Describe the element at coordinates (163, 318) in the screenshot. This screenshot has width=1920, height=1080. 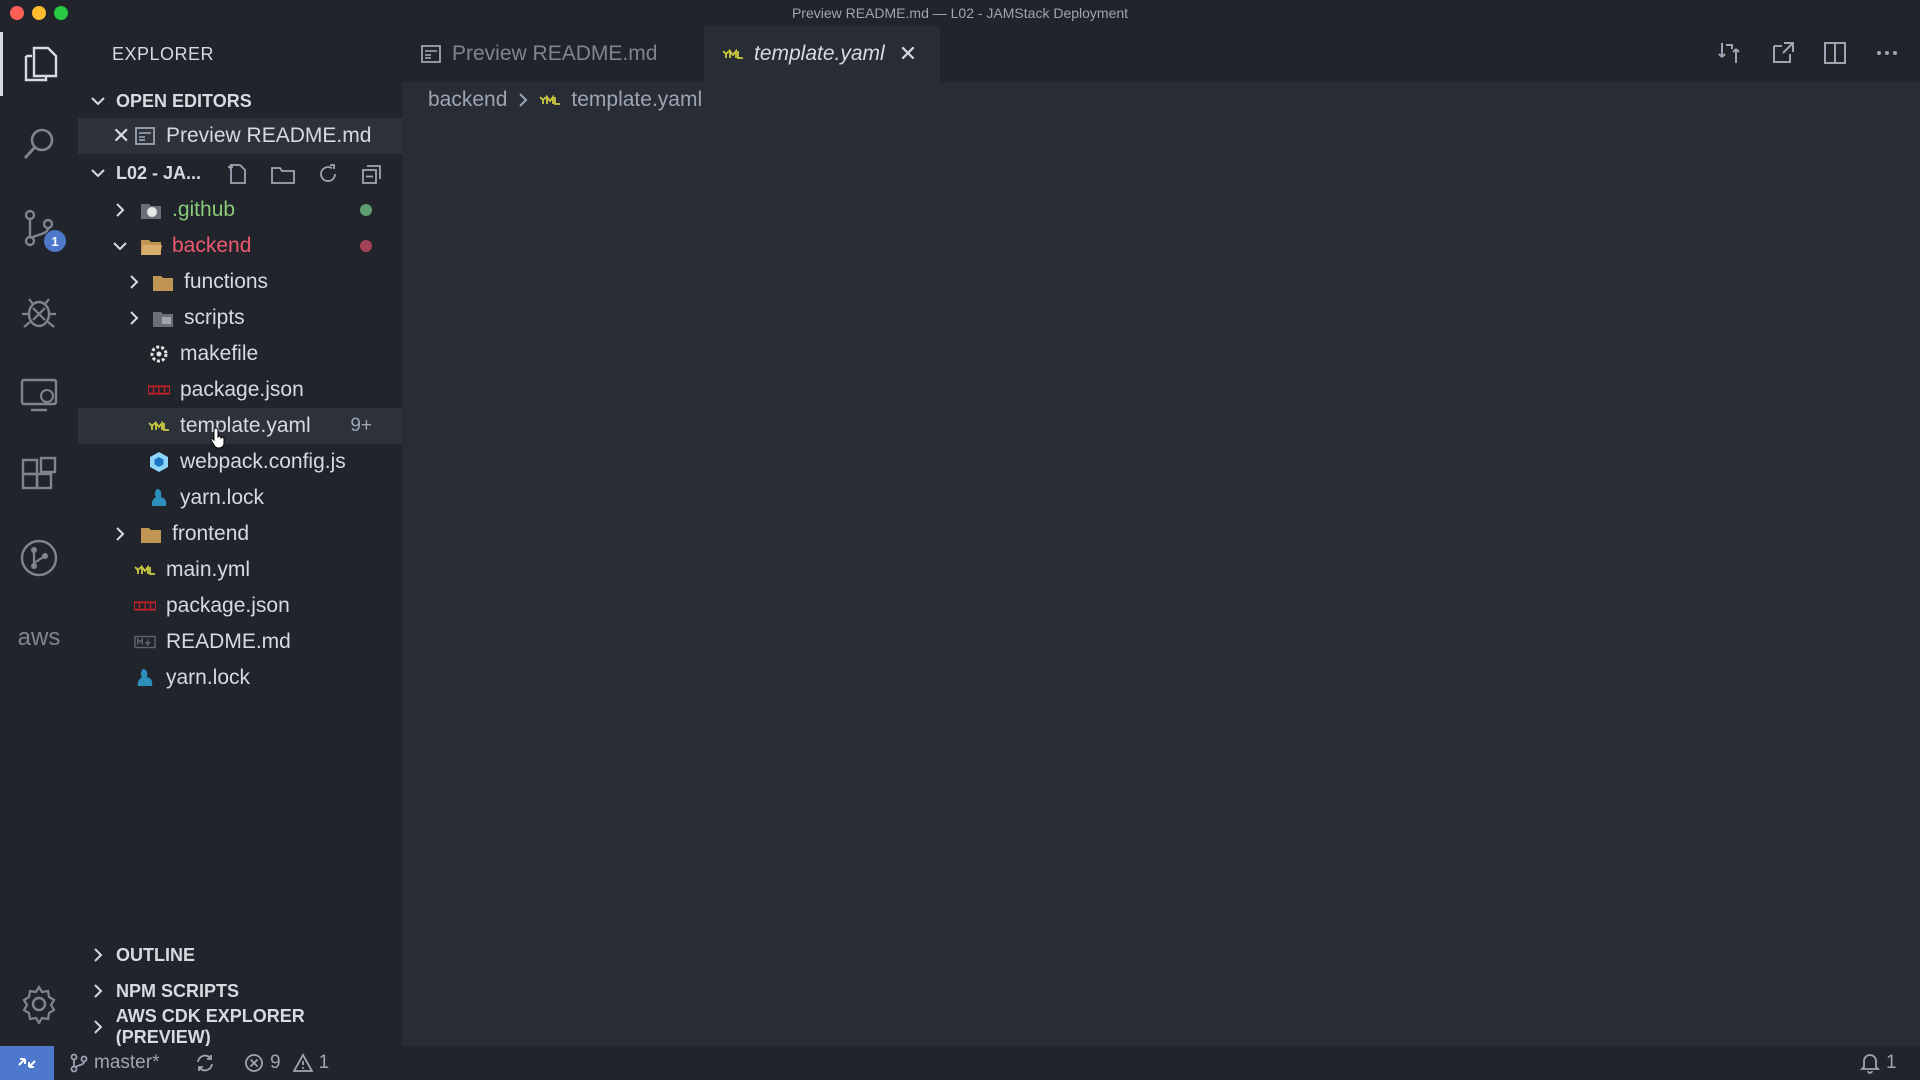
I see `scripts-folder-icon` at that location.